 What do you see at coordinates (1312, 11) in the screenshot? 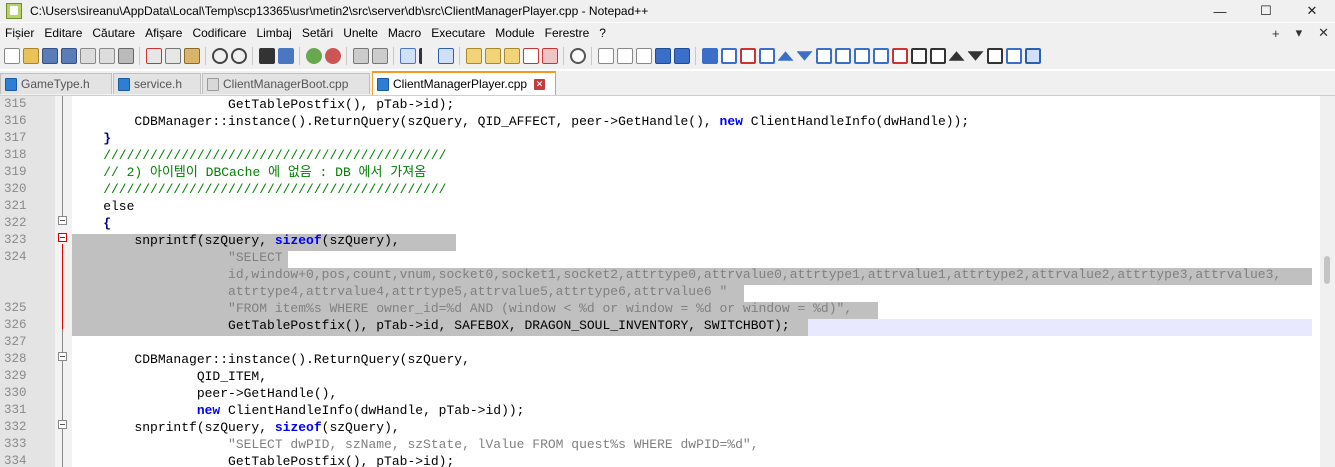
I see `close-button: ✕` at bounding box center [1312, 11].